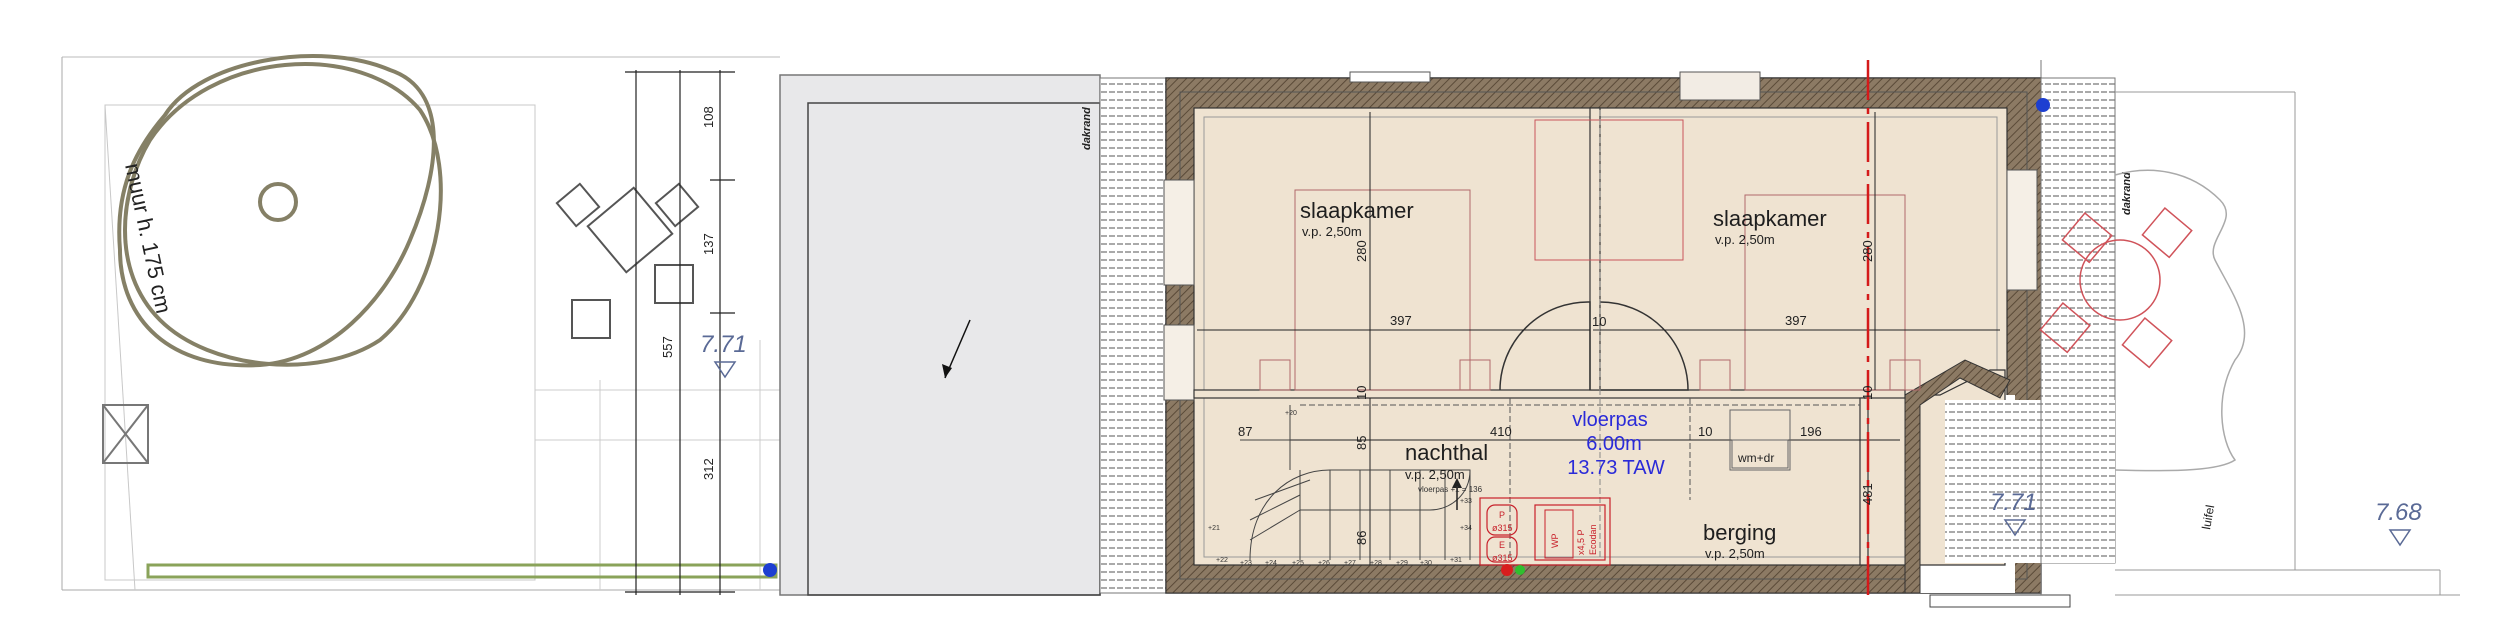 The image size is (2500, 641). What do you see at coordinates (2398, 512) in the screenshot?
I see `level-far-right: 7.68` at bounding box center [2398, 512].